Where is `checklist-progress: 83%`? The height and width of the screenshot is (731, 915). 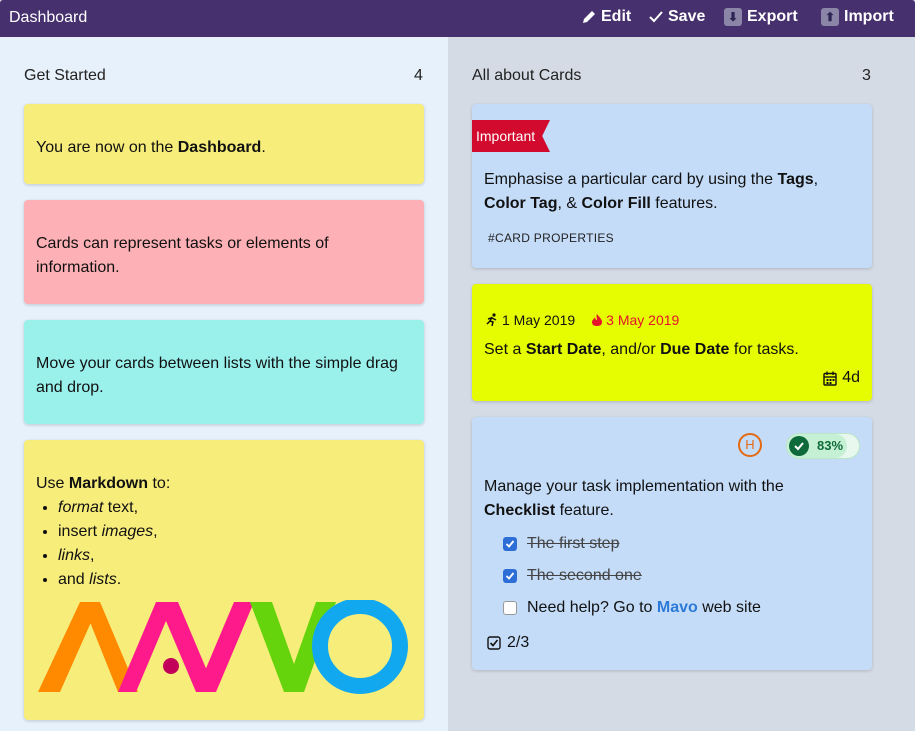
checklist-progress: 83% is located at coordinates (823, 446).